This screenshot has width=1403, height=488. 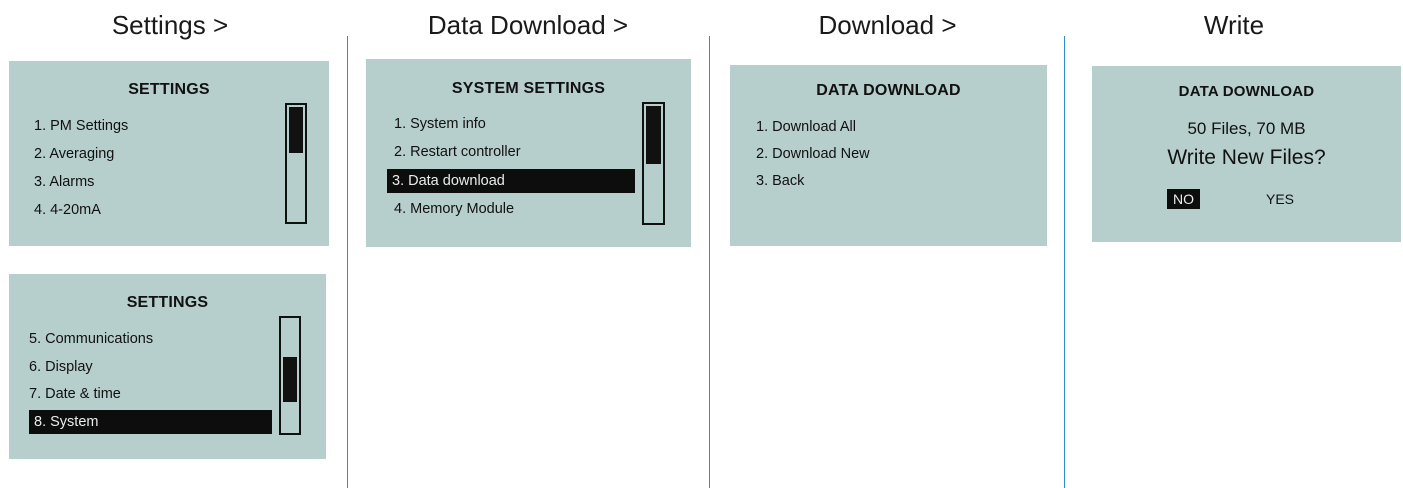 What do you see at coordinates (528, 88) in the screenshot?
I see `screen-title: SYSTEM SETTINGS` at bounding box center [528, 88].